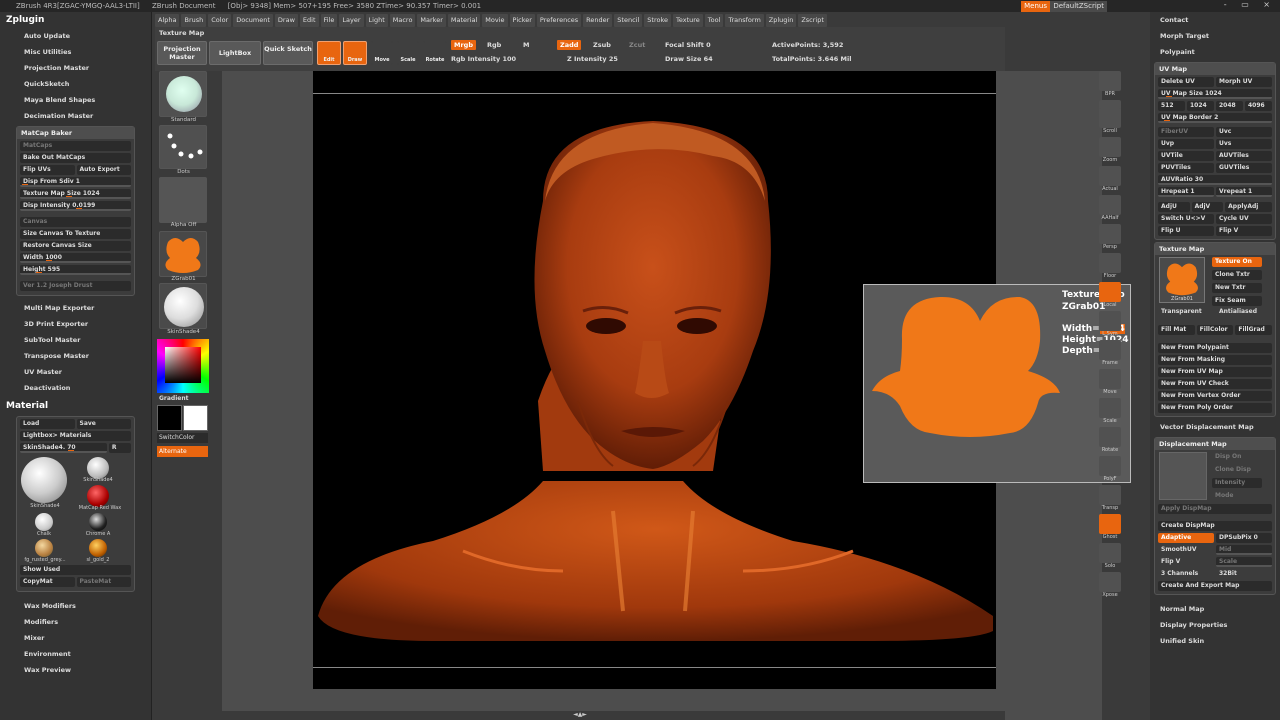 The image size is (1280, 720). What do you see at coordinates (103, 170) in the screenshot?
I see `auto-export-button: Auto Export` at bounding box center [103, 170].